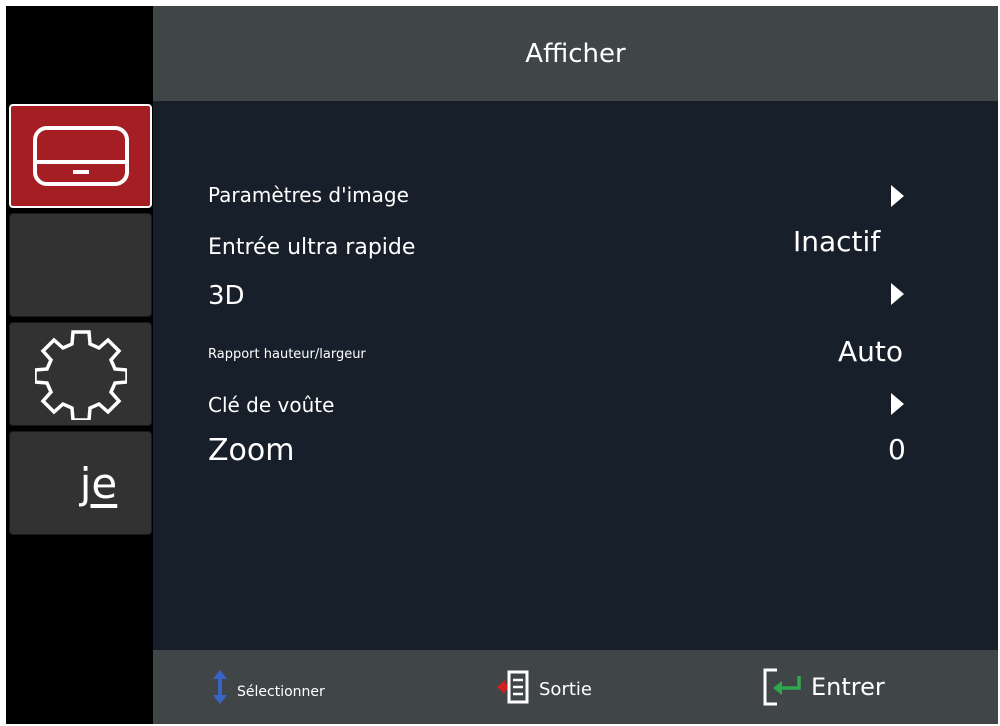 This screenshot has height=726, width=1000. Describe the element at coordinates (565, 689) in the screenshot. I see `hint-exit-label: Sortie` at that location.